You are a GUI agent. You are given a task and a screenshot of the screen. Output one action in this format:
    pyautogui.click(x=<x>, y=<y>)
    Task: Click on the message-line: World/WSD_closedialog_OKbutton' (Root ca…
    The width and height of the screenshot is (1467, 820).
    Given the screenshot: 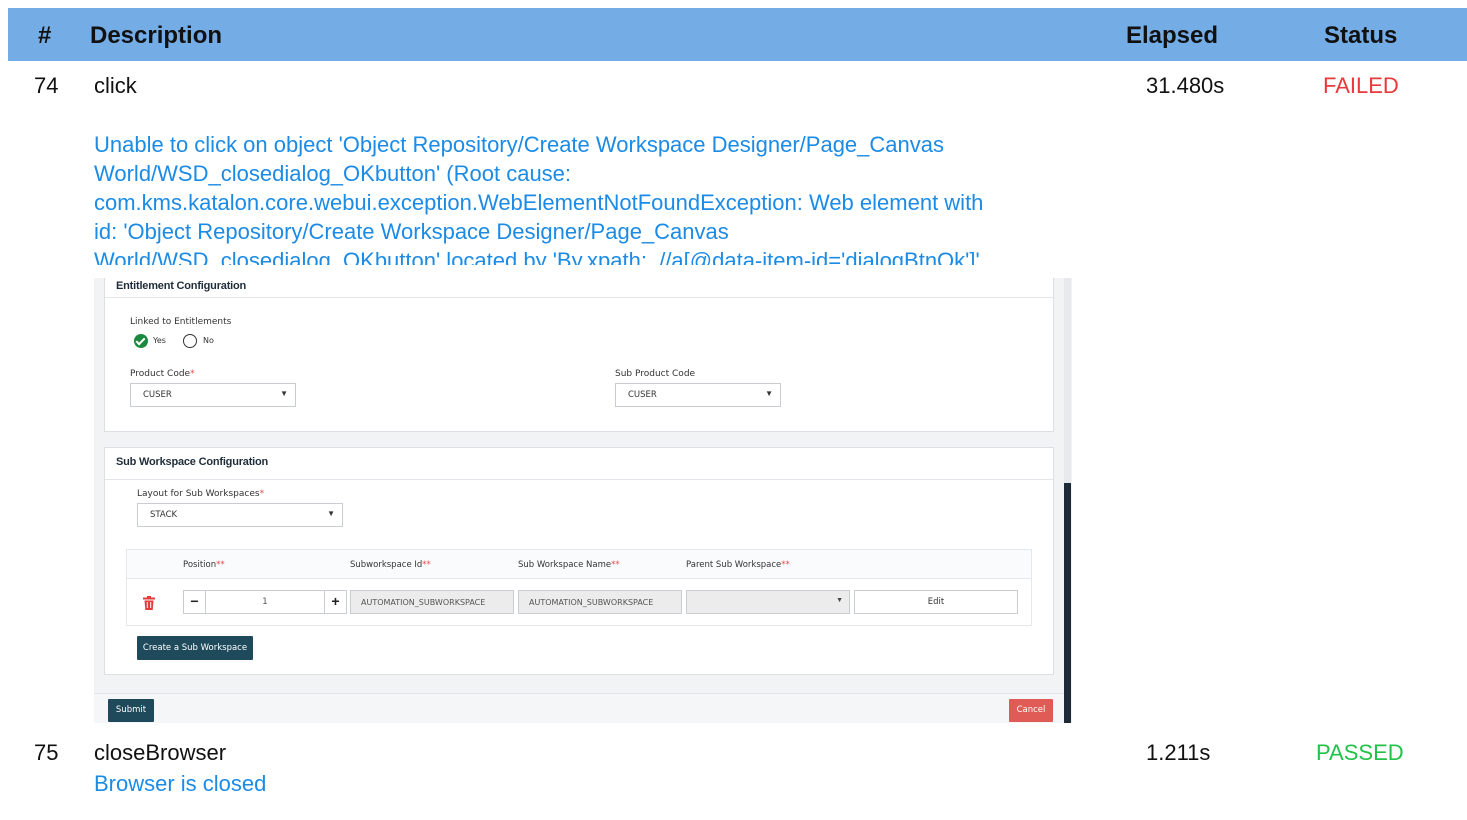 What is the action you would take?
    pyautogui.click(x=333, y=173)
    